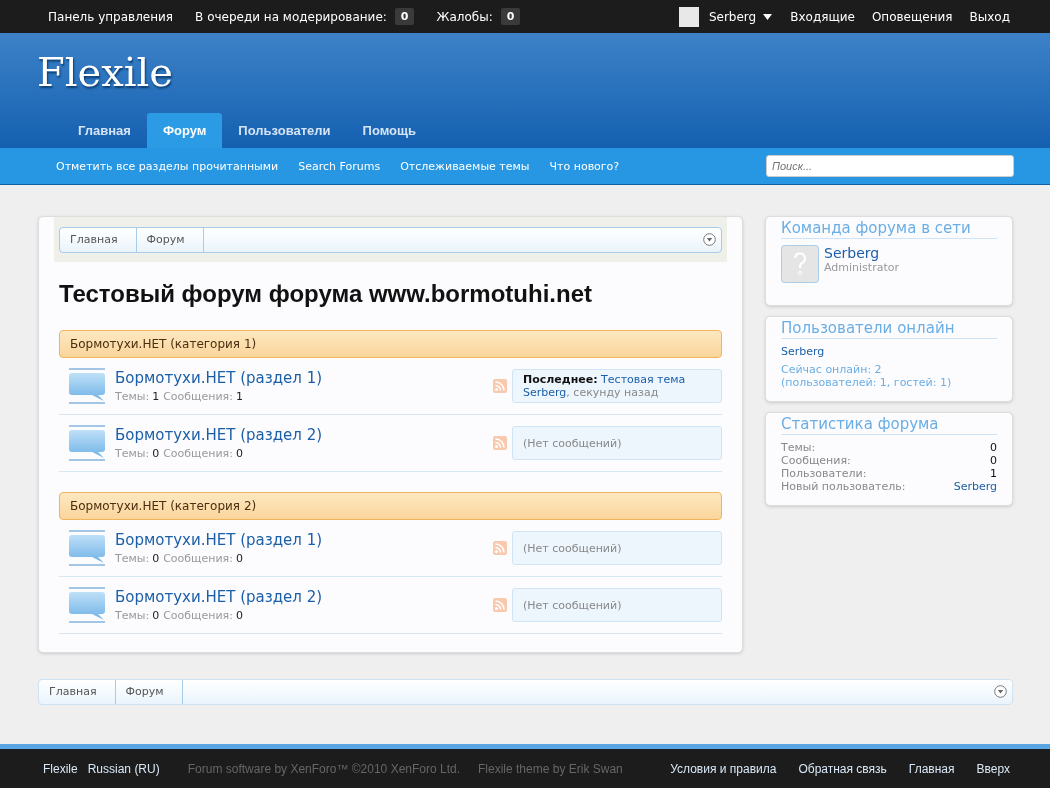 Image resolution: width=1050 pixels, height=788 pixels. What do you see at coordinates (842, 768) in the screenshot?
I see `footer-link: Обратная связь` at bounding box center [842, 768].